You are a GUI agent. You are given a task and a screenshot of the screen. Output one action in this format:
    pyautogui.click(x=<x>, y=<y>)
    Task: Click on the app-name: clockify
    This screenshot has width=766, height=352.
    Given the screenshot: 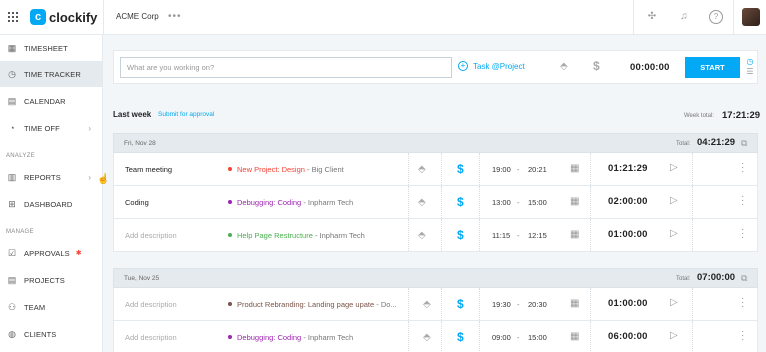 What is the action you would take?
    pyautogui.click(x=73, y=17)
    